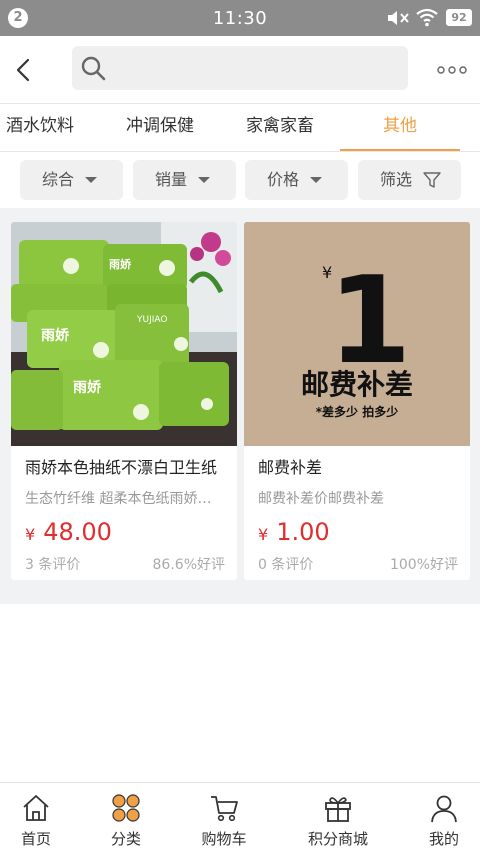 The height and width of the screenshot is (853, 480). I want to click on nav-cart: 购物车, so click(224, 818).